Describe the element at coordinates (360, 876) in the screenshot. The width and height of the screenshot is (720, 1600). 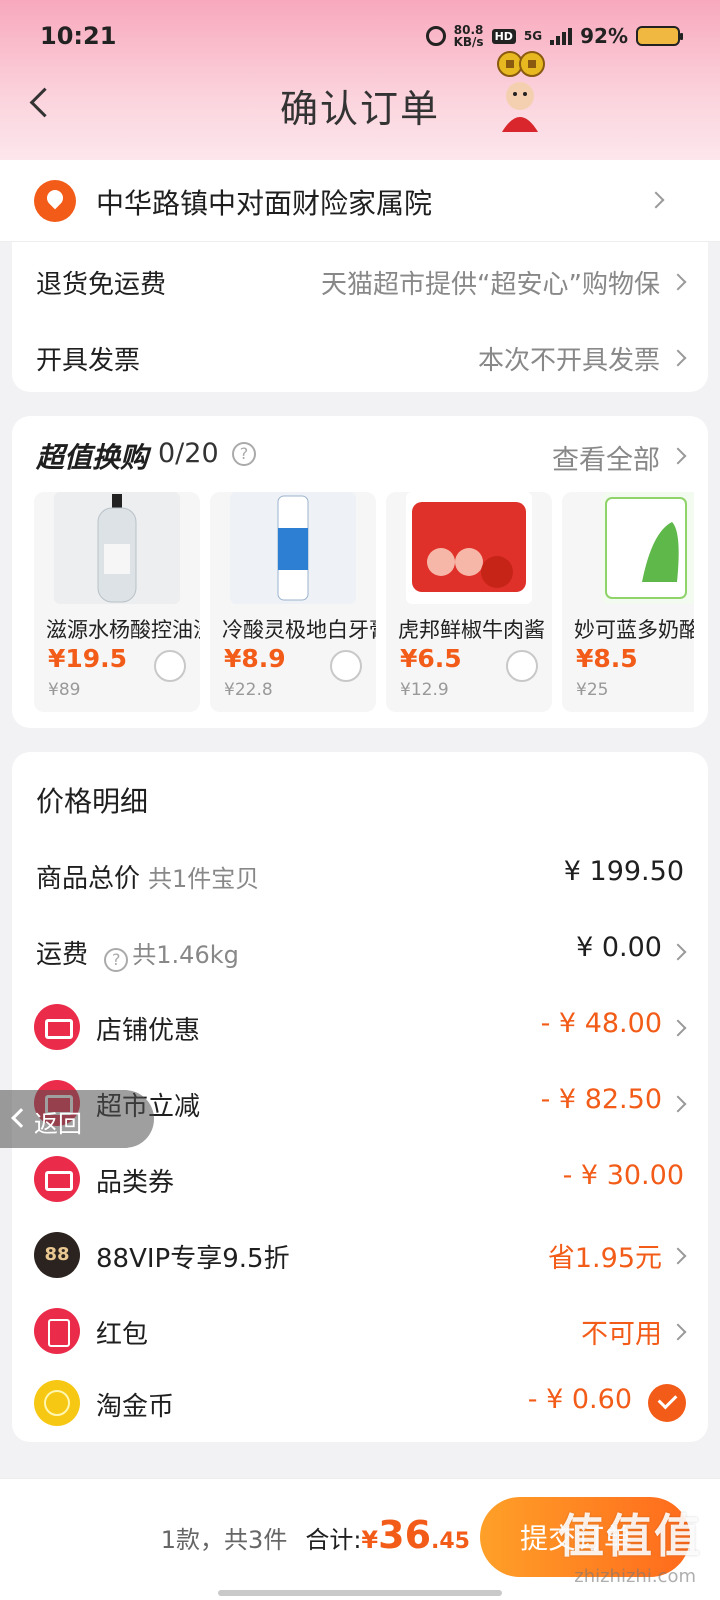
I see `goods-total-row: 商品总价 共1件宝贝 ¥ 199.50` at that location.